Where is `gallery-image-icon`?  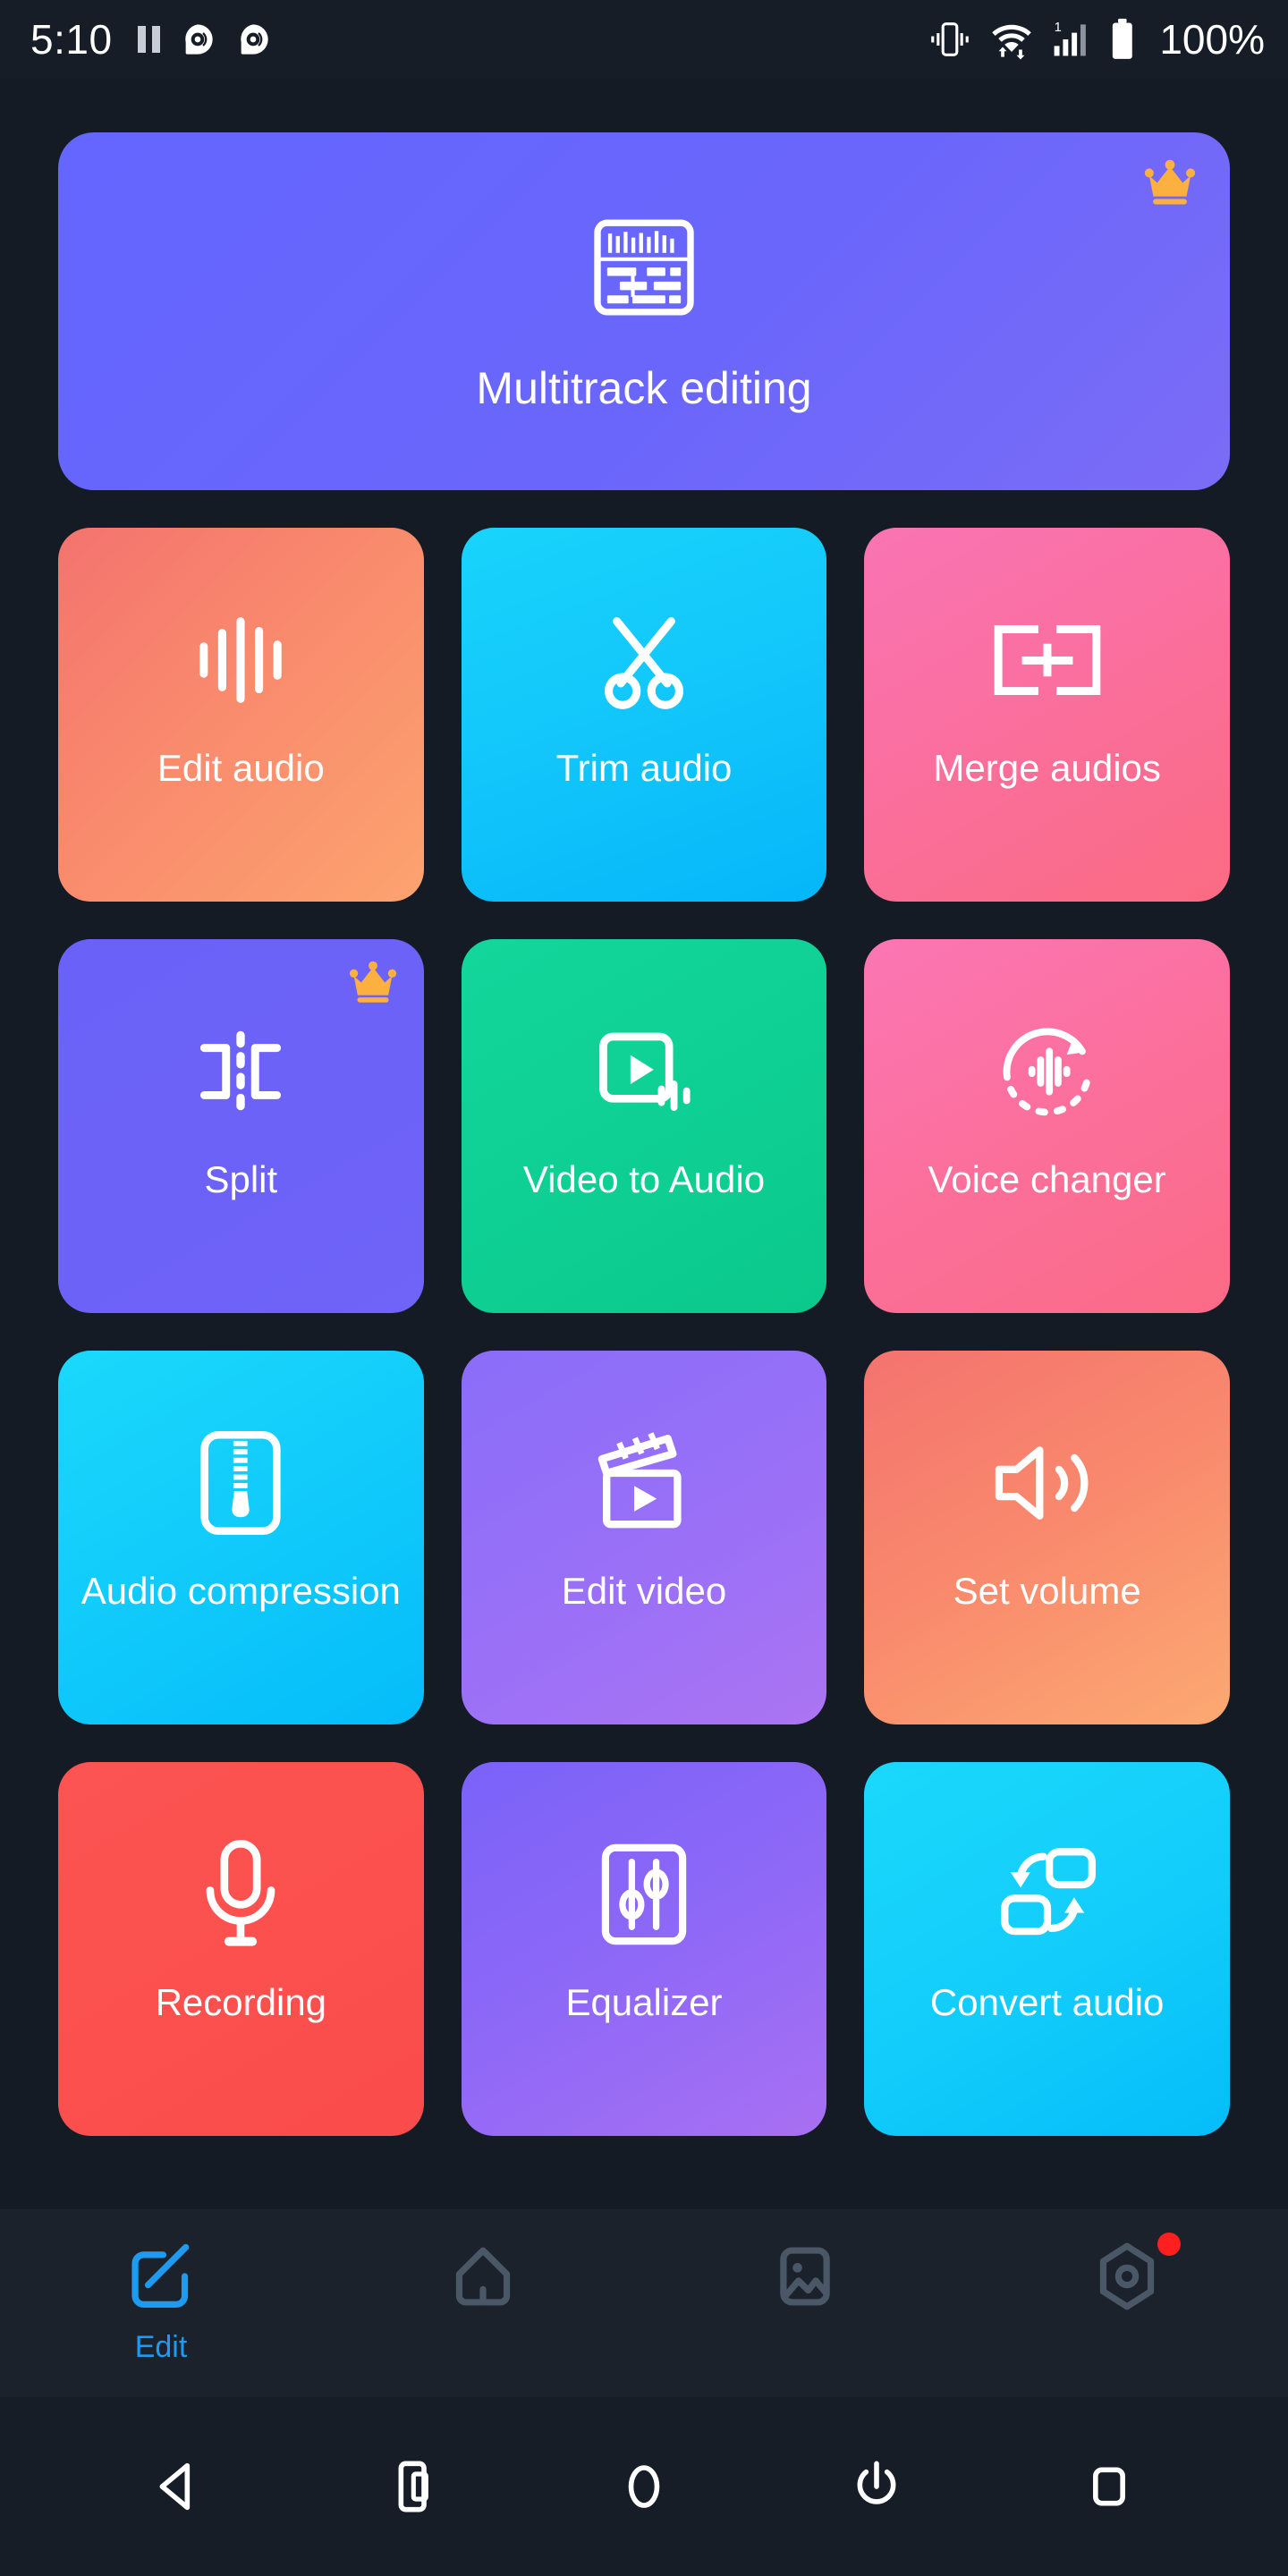 gallery-image-icon is located at coordinates (805, 2279).